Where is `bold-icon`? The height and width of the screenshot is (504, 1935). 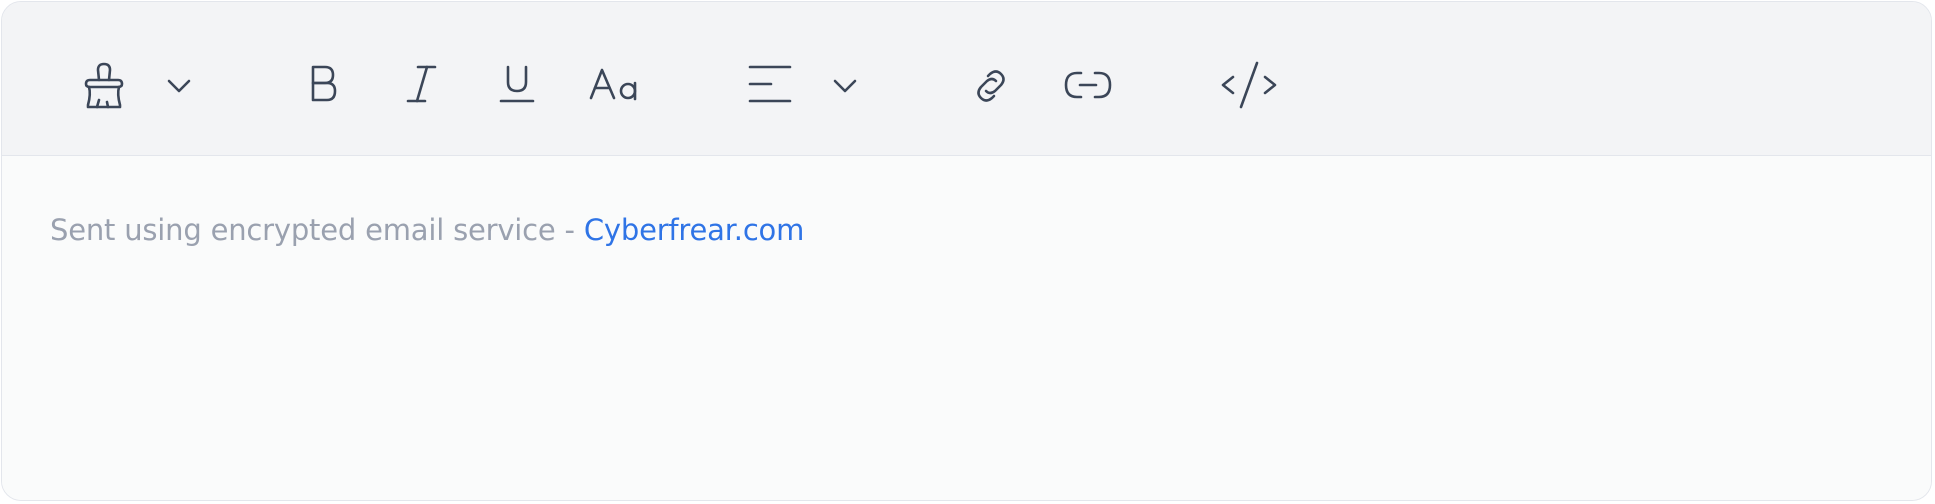
bold-icon is located at coordinates (324, 85).